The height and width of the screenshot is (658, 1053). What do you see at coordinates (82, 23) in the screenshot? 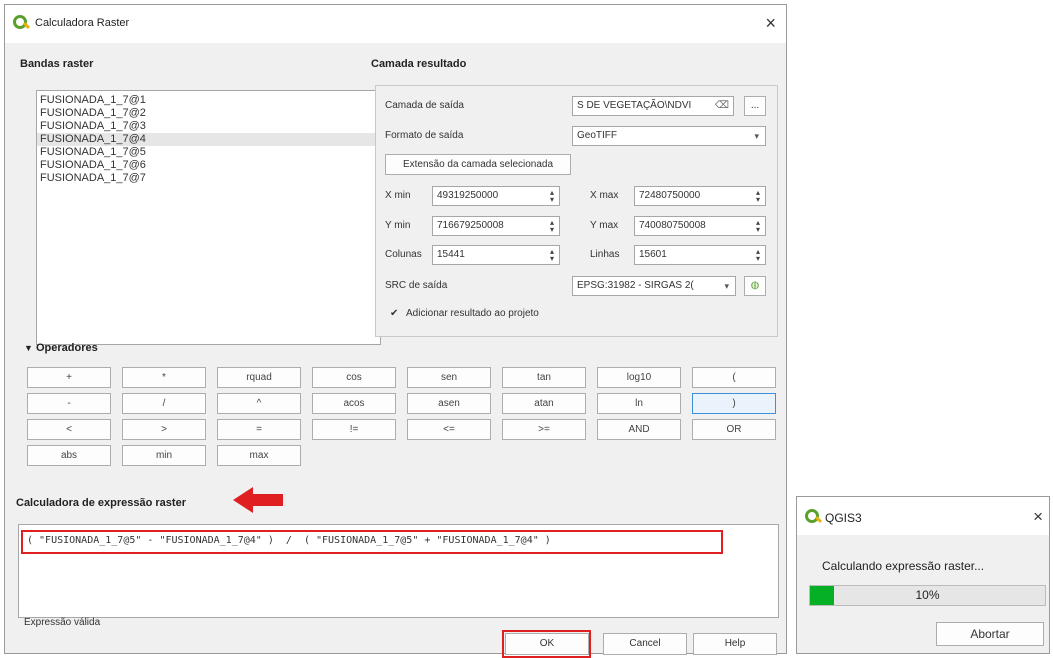
I see `dialog-title: Calculadora Raster` at bounding box center [82, 23].